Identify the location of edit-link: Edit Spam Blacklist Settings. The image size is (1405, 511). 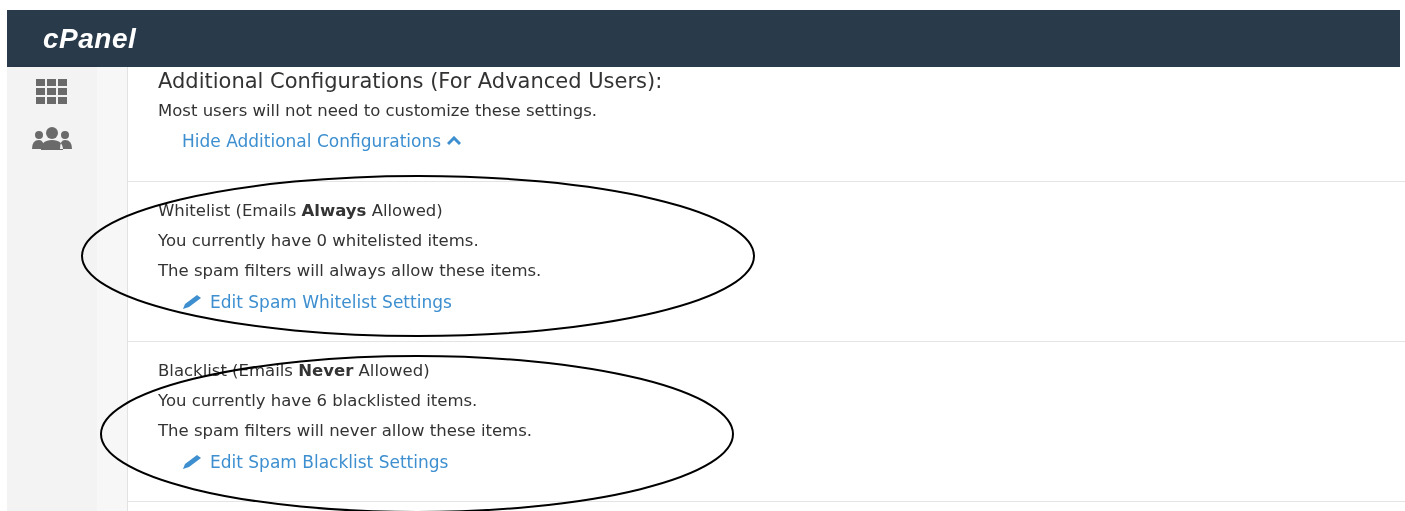
(315, 462).